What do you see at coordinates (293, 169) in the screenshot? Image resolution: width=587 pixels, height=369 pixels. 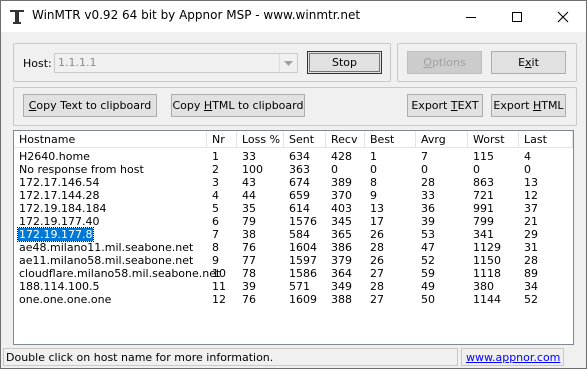 I see `table-row: No response from host 2 100 363 0 0 0 0 0` at bounding box center [293, 169].